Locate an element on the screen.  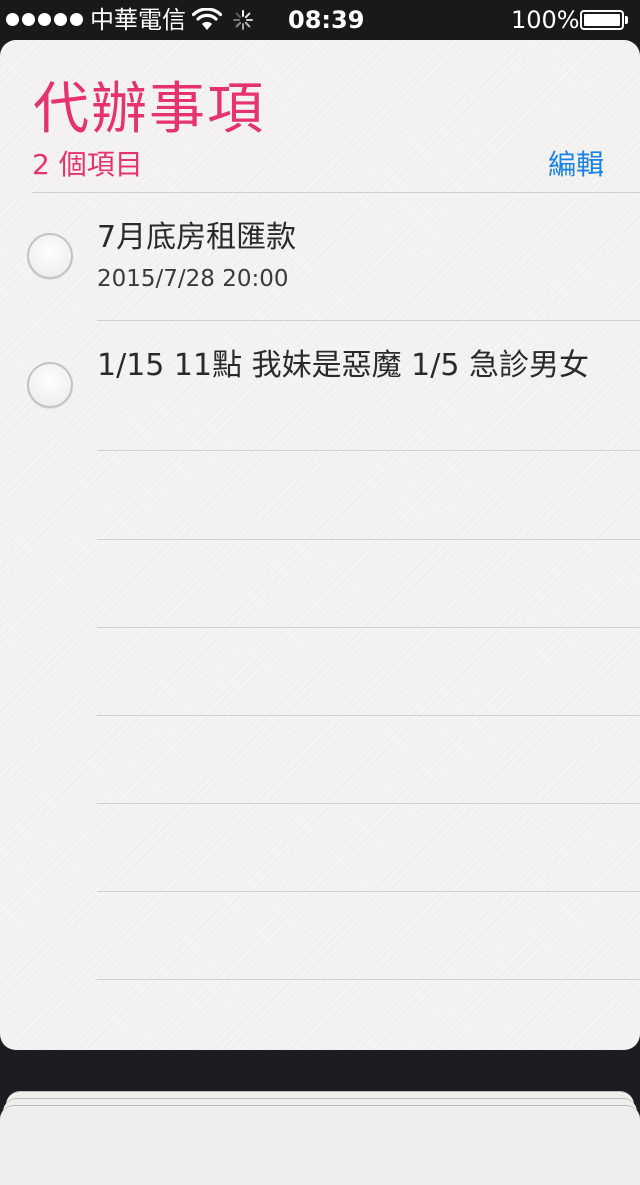
status-bar: 中華電信 08:39 100% is located at coordinates (320, 20).